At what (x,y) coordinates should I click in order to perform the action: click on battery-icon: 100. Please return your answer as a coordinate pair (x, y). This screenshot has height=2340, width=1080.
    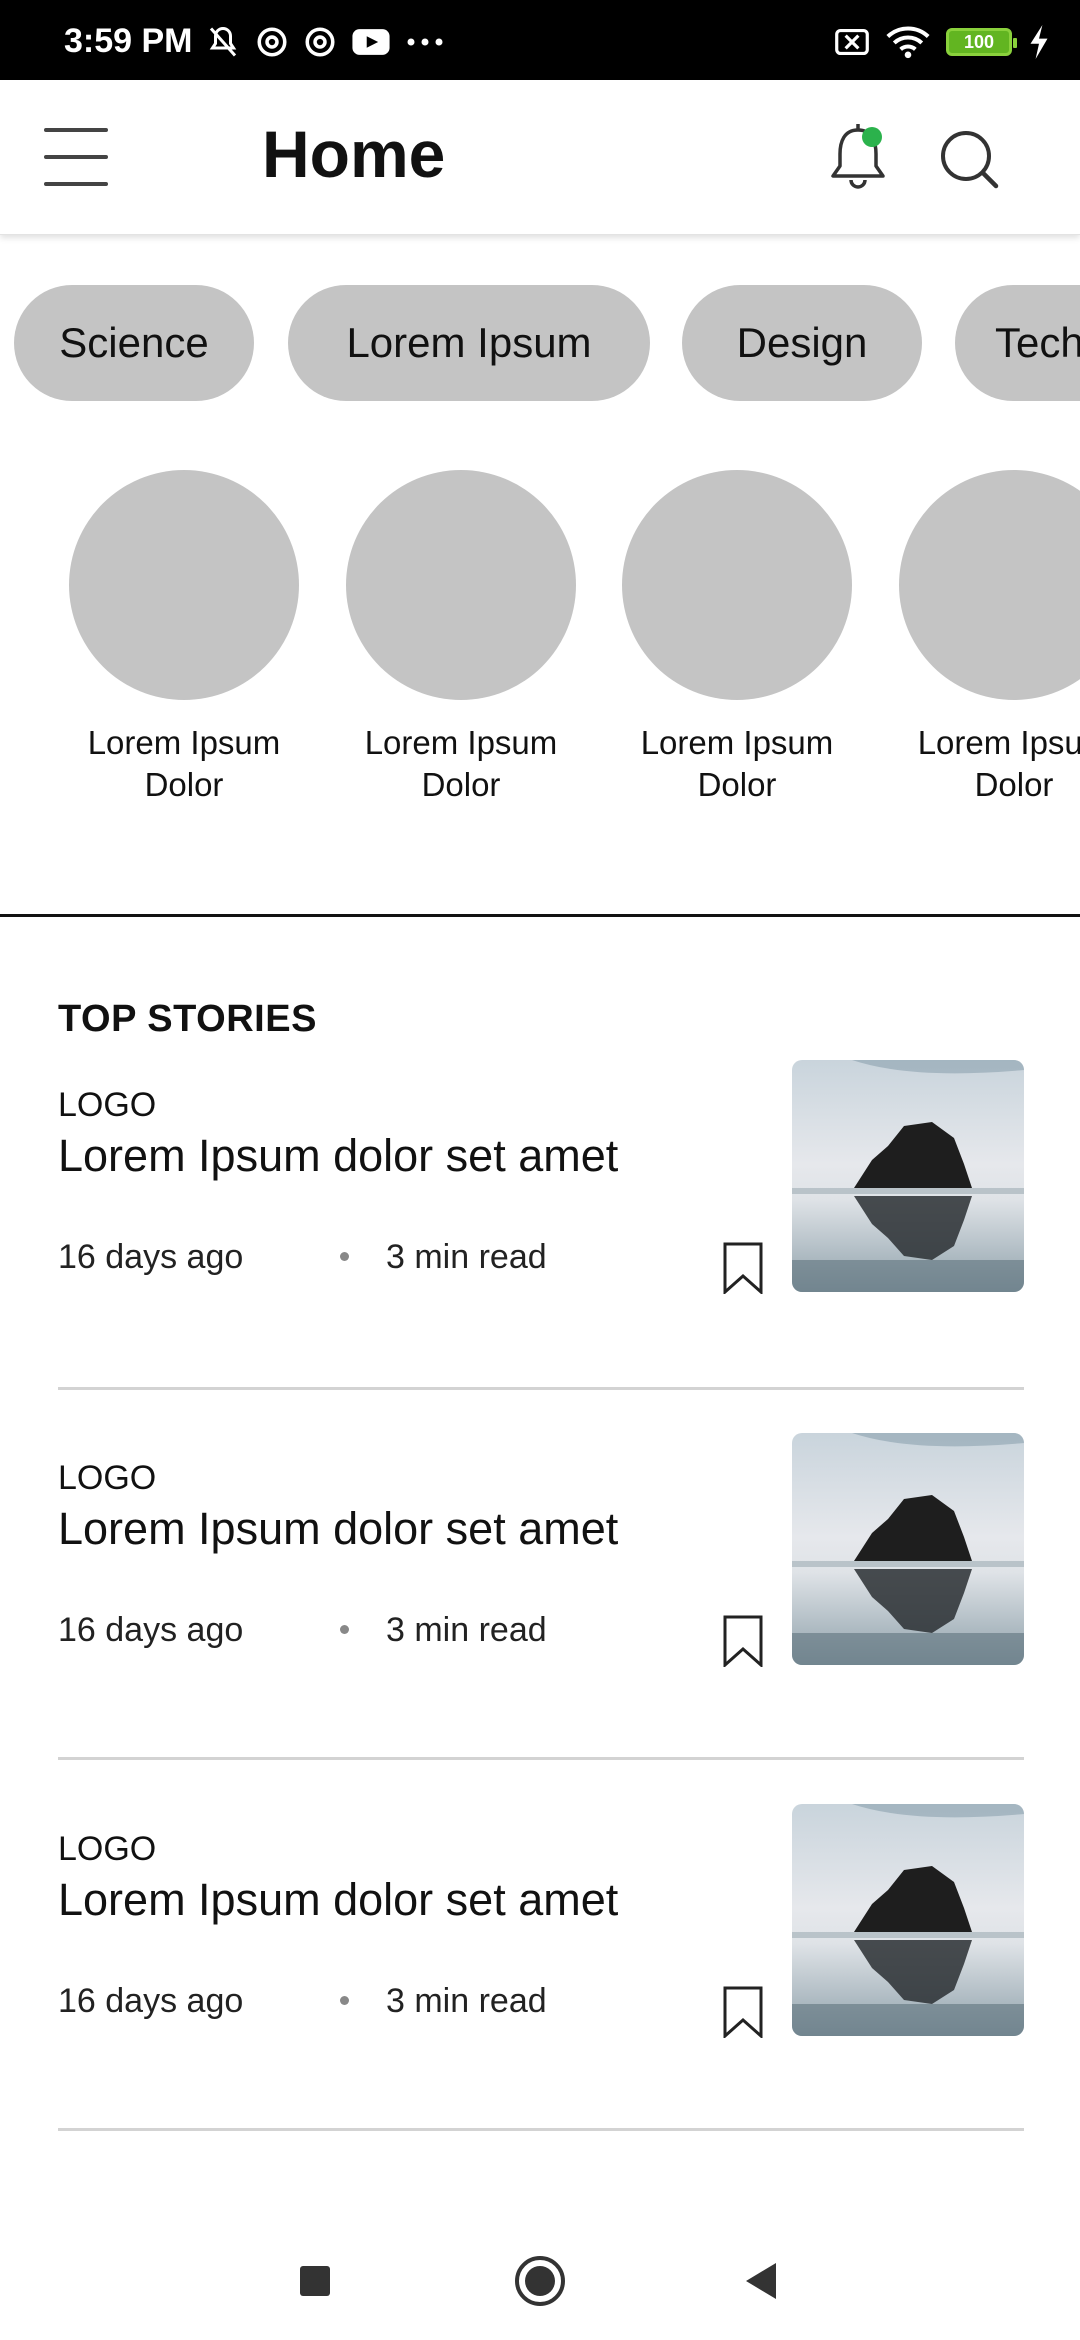
    Looking at the image, I should click on (981, 42).